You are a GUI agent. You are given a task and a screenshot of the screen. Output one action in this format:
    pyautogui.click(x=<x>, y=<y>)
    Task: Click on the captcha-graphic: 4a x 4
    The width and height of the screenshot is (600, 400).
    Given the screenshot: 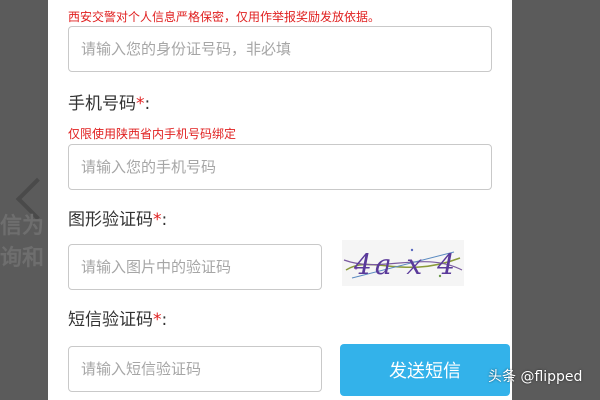 What is the action you would take?
    pyautogui.click(x=403, y=263)
    